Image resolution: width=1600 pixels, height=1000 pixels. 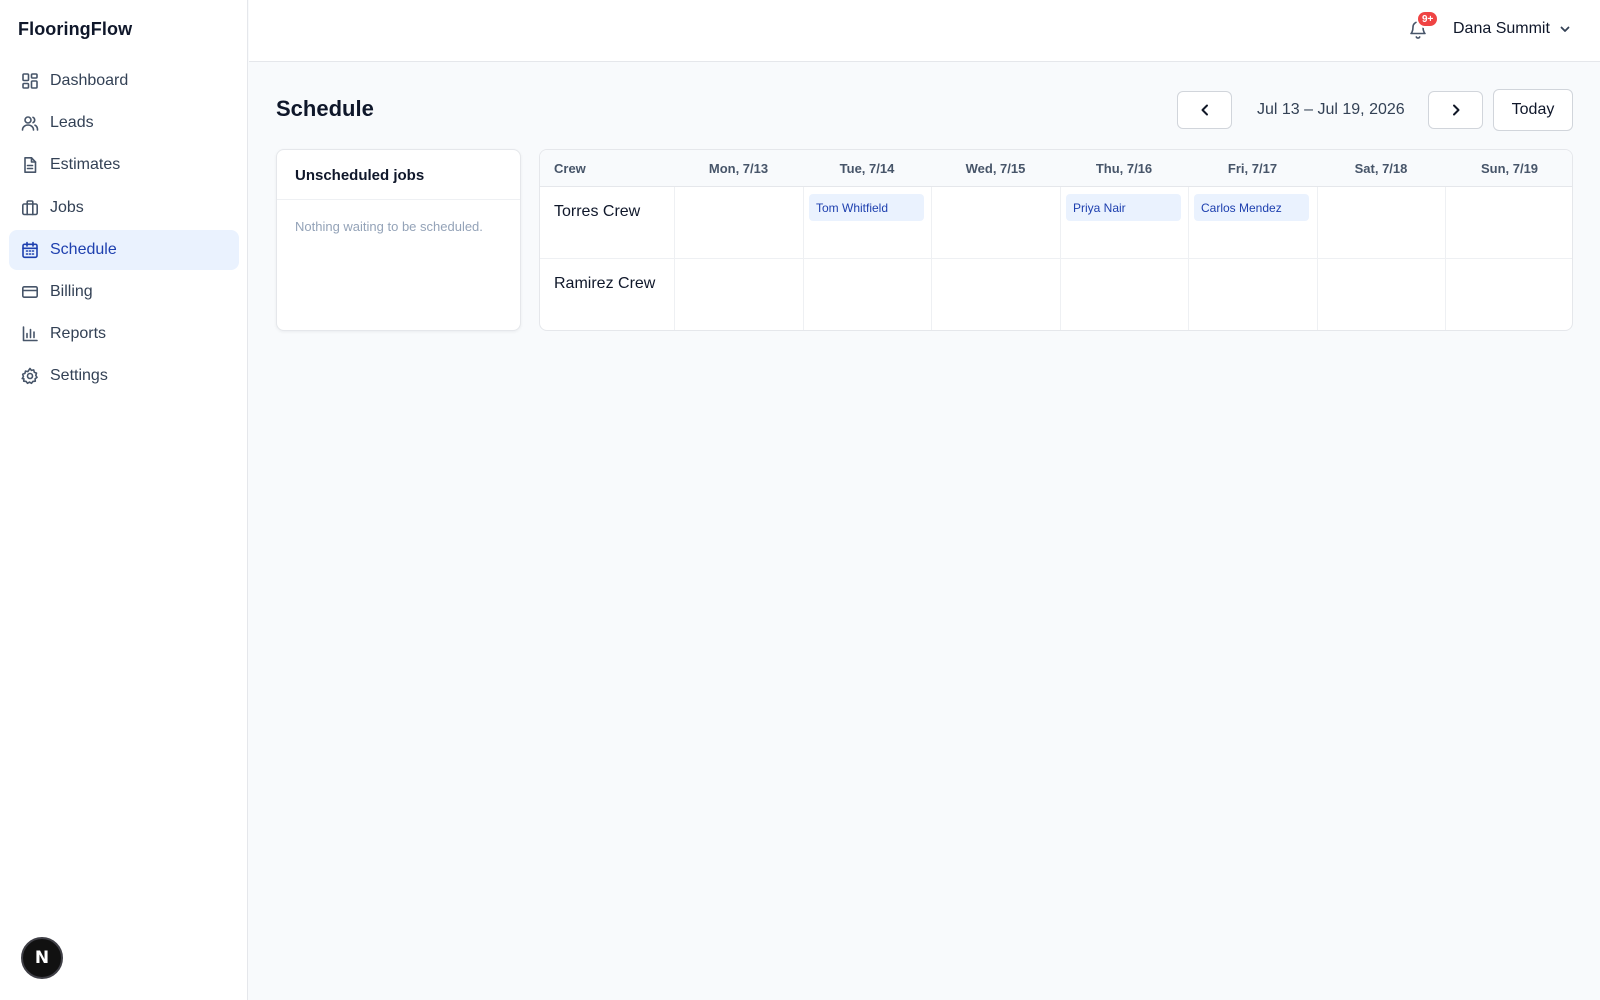 I want to click on sidebar-item-jobs: Jobs, so click(x=124, y=208).